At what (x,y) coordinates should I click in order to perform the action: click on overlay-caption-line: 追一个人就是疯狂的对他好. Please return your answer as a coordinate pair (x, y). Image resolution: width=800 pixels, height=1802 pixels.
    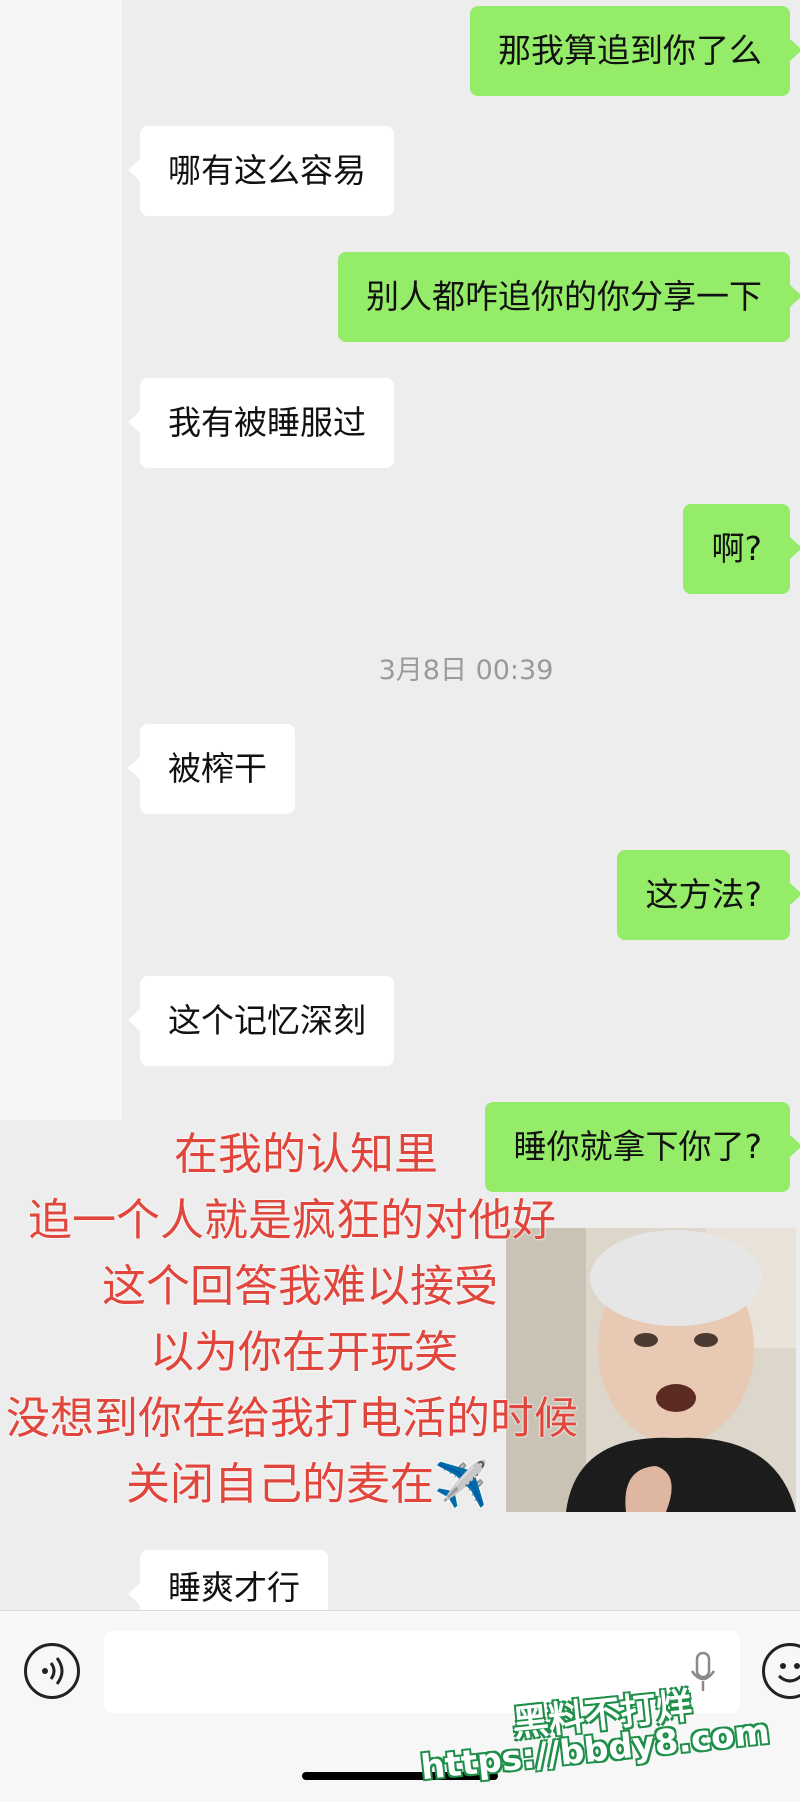
    Looking at the image, I should click on (292, 1220).